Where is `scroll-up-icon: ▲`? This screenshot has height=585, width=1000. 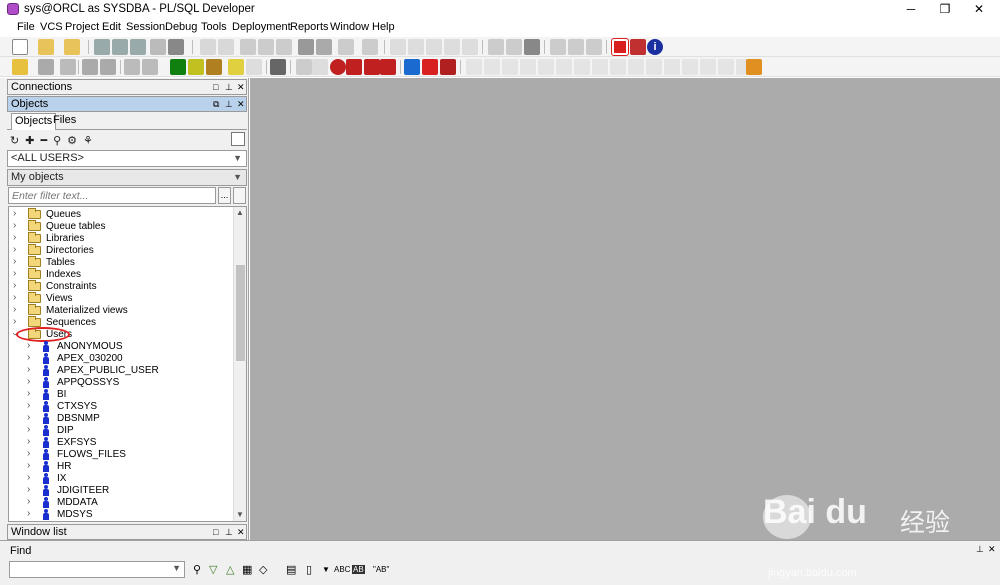
scroll-up-icon: ▲ is located at coordinates (240, 212).